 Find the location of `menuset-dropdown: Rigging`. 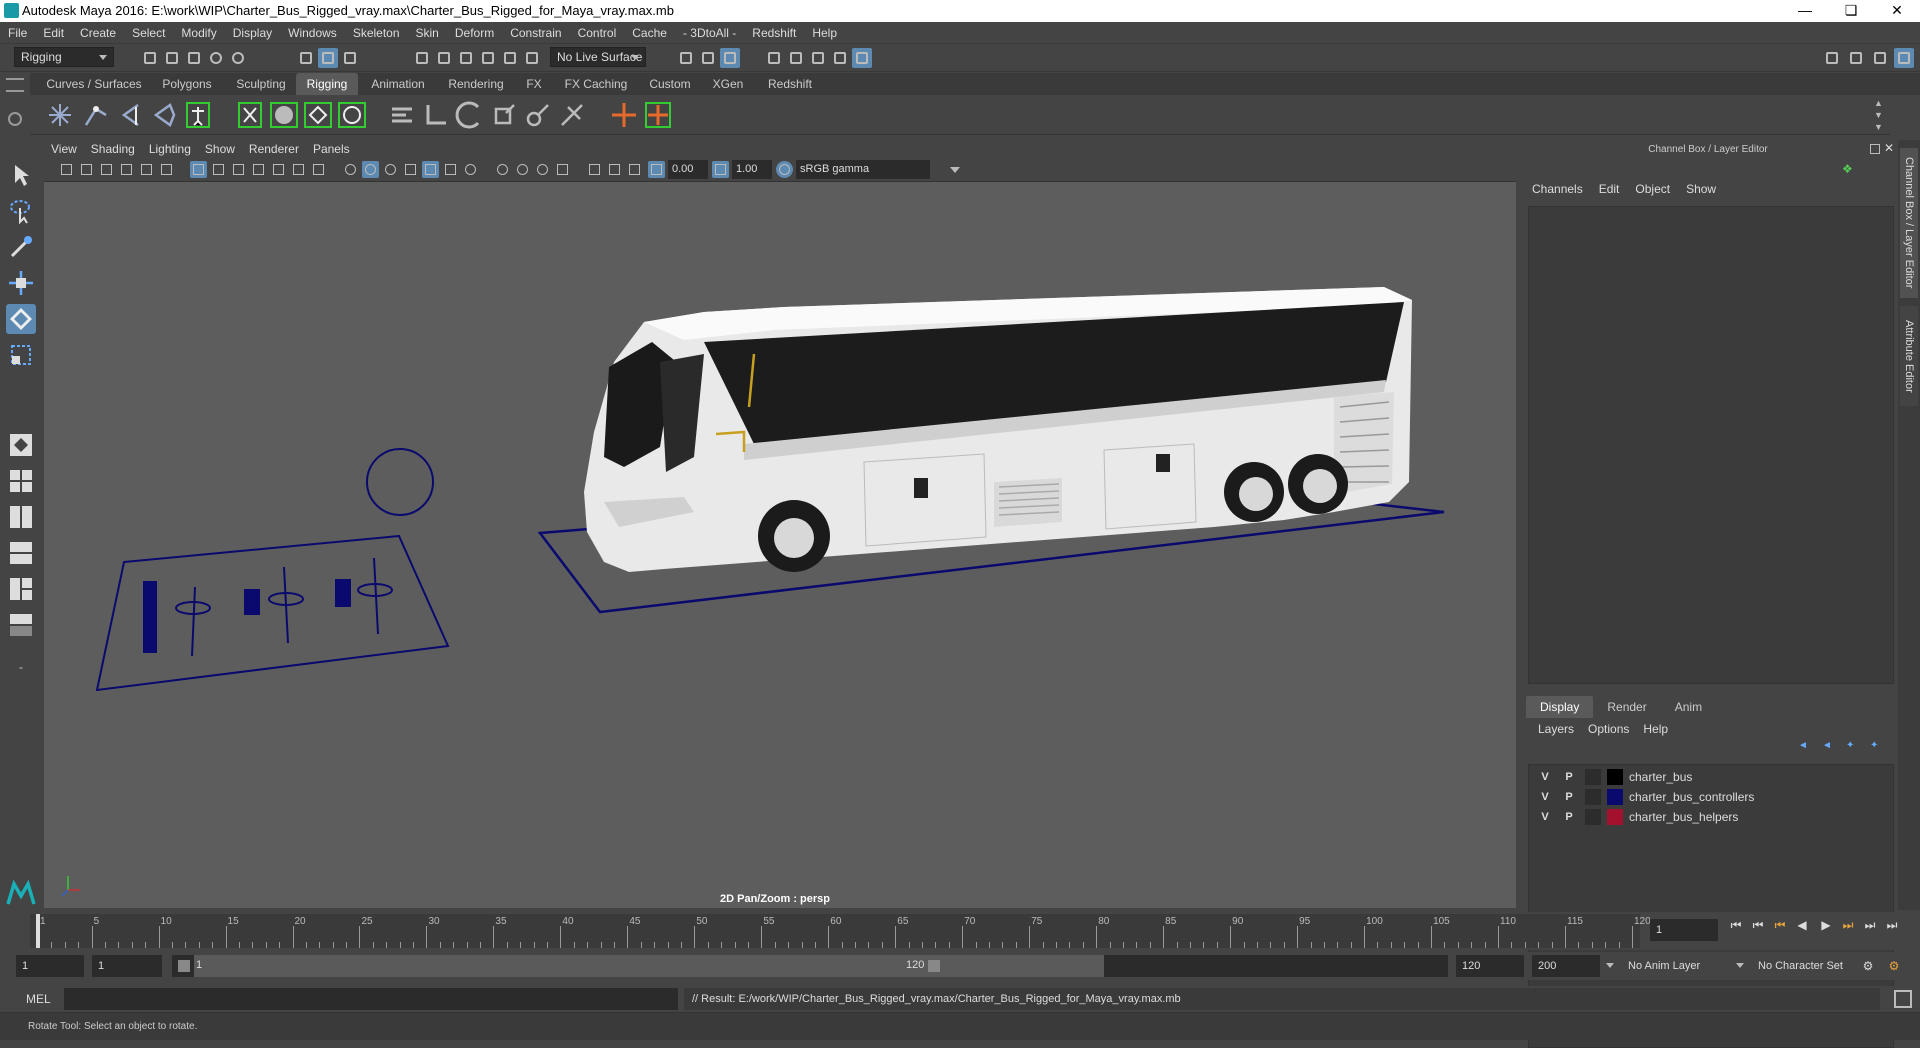

menuset-dropdown: Rigging is located at coordinates (64, 57).